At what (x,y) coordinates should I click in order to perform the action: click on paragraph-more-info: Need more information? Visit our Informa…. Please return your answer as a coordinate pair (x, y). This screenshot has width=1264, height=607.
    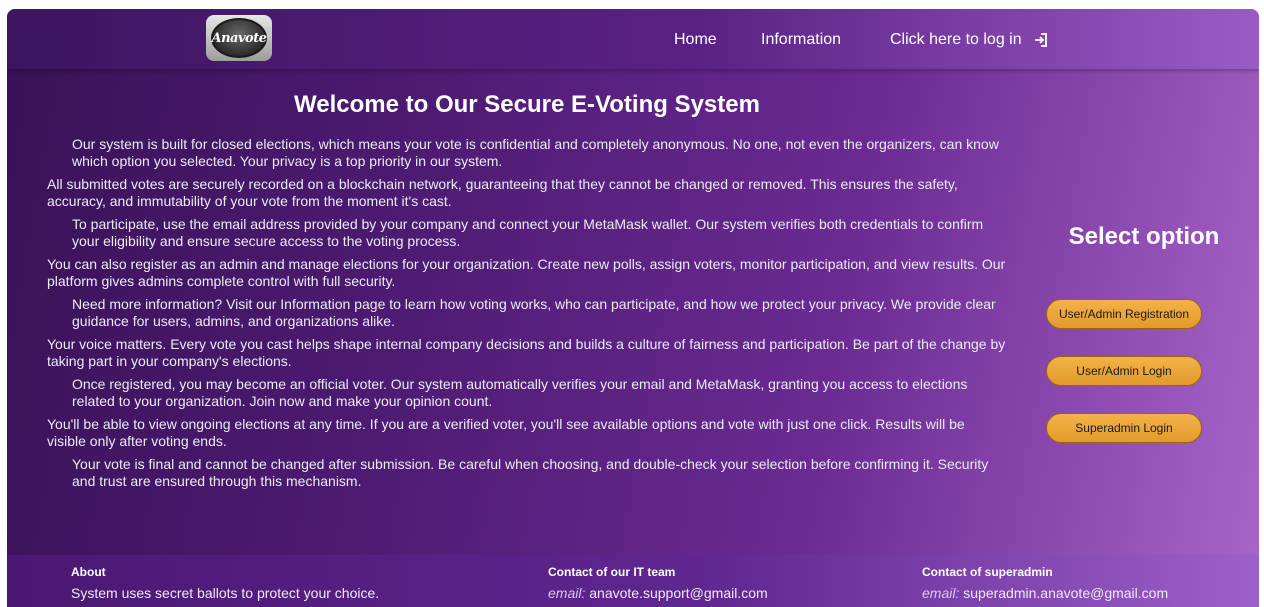
    Looking at the image, I should click on (534, 312).